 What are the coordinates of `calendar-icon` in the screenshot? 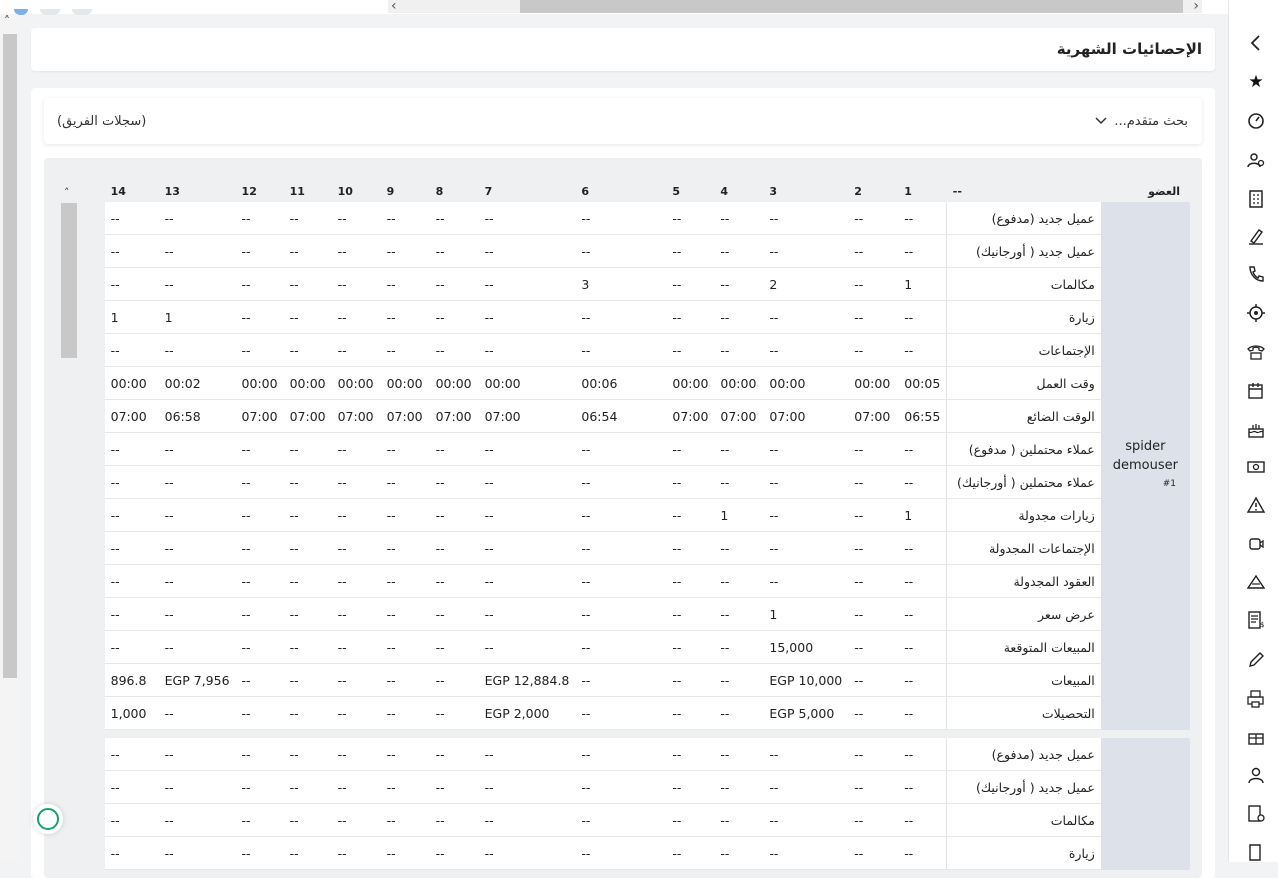 It's located at (1256, 391).